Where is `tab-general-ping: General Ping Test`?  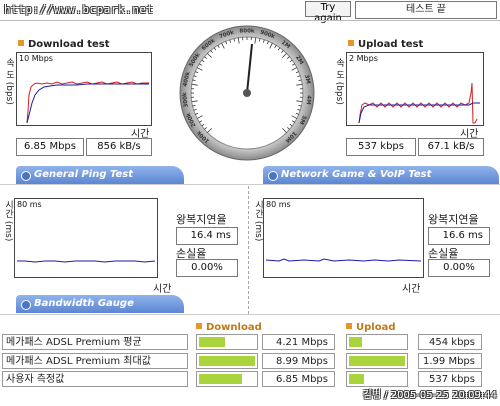
tab-general-ping: General Ping Test is located at coordinates (100, 175).